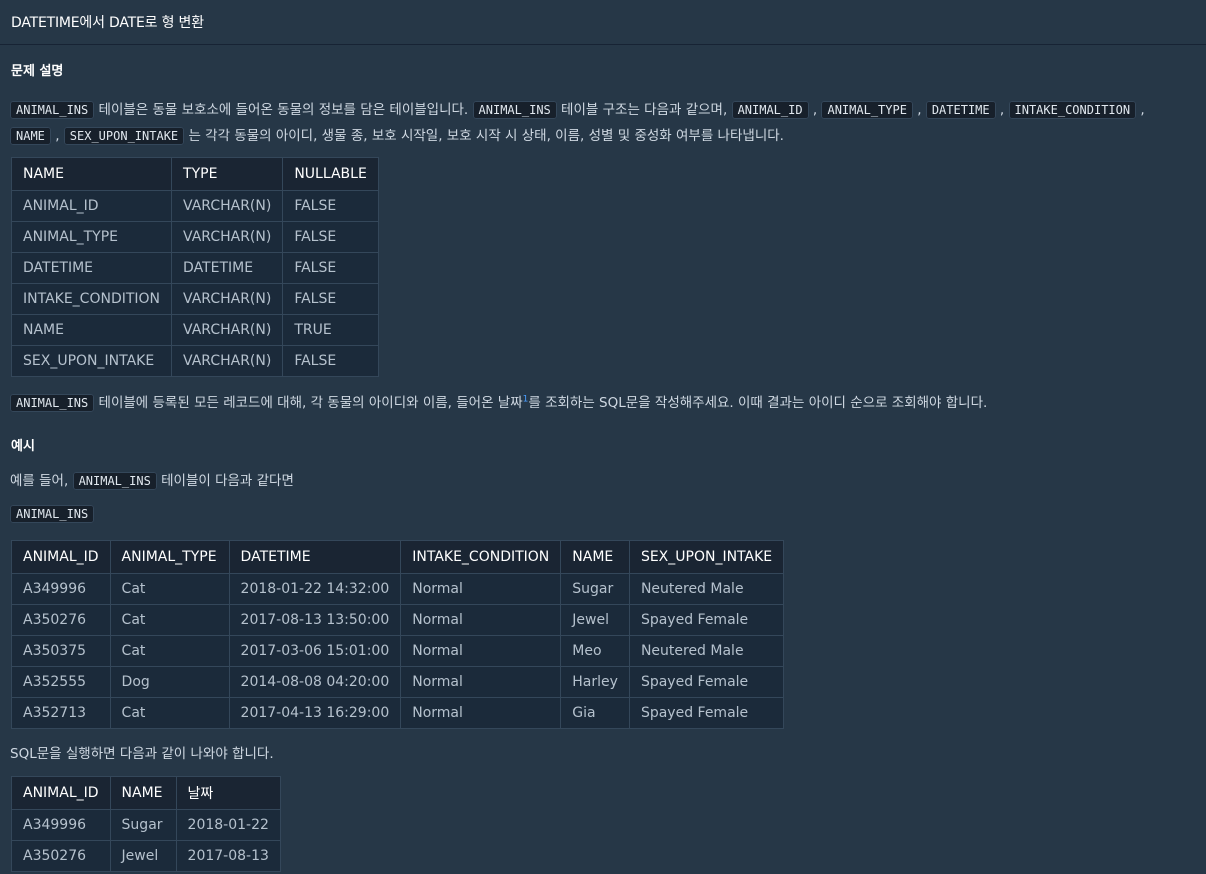 Image resolution: width=1206 pixels, height=874 pixels. I want to click on table-cell: ANIMAL_TYPE, so click(91, 237).